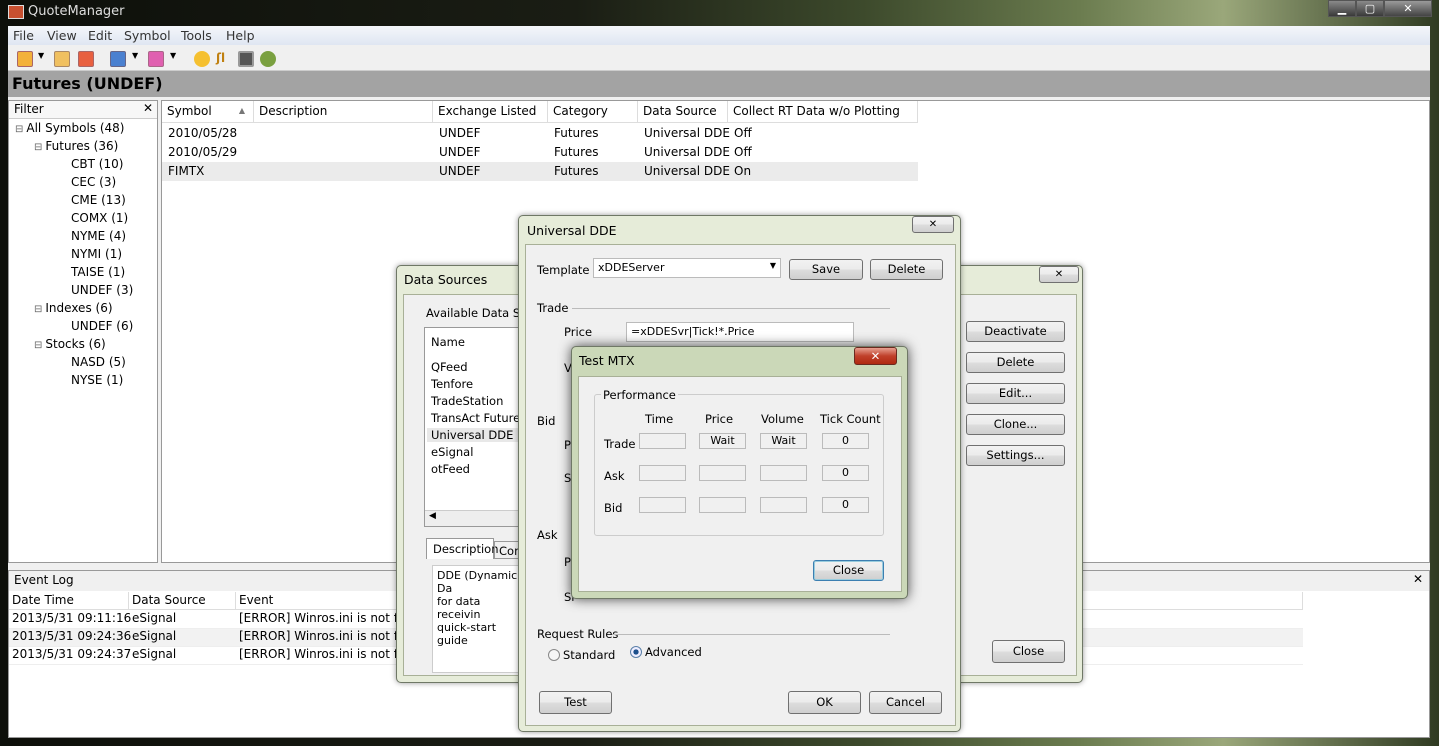 The height and width of the screenshot is (746, 1439). Describe the element at coordinates (62, 35) in the screenshot. I see `menu-view: View` at that location.